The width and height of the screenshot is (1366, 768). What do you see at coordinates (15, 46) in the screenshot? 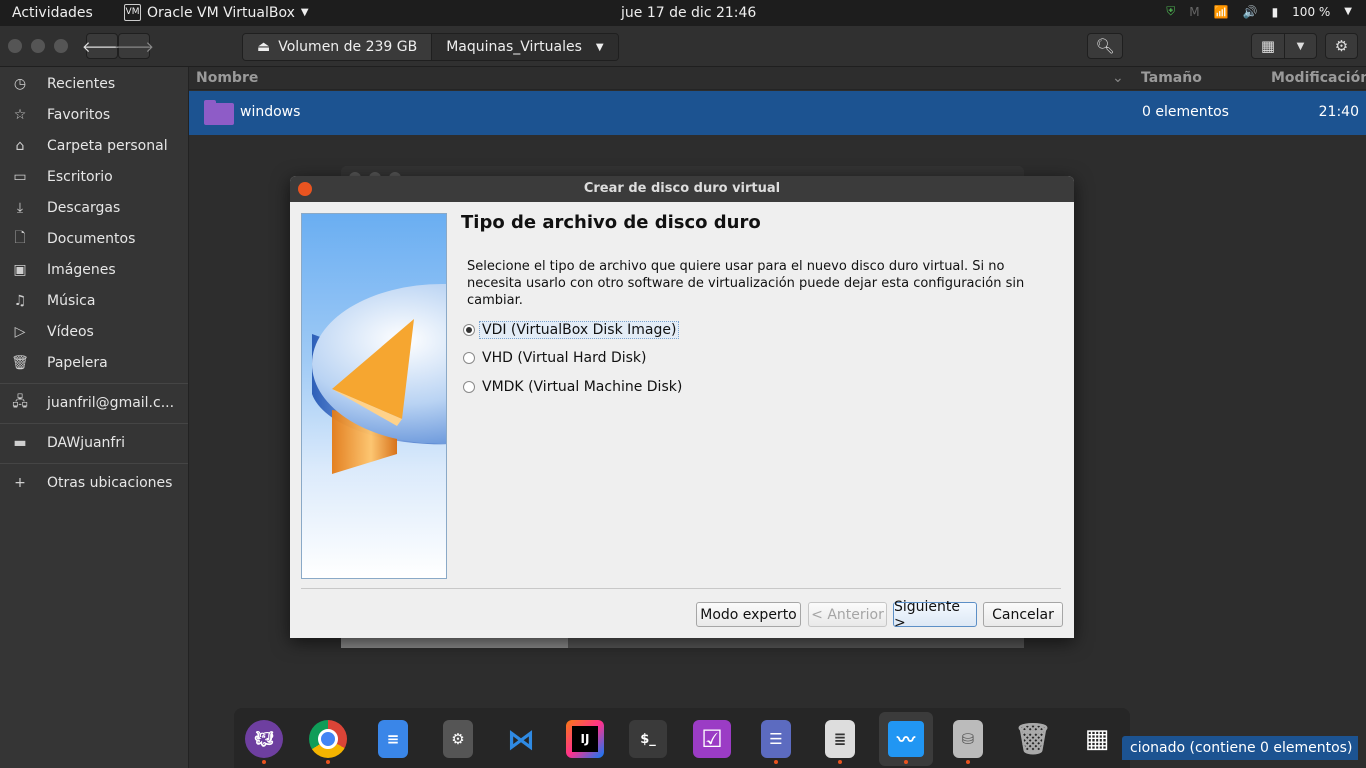
I see `window-close-button` at bounding box center [15, 46].